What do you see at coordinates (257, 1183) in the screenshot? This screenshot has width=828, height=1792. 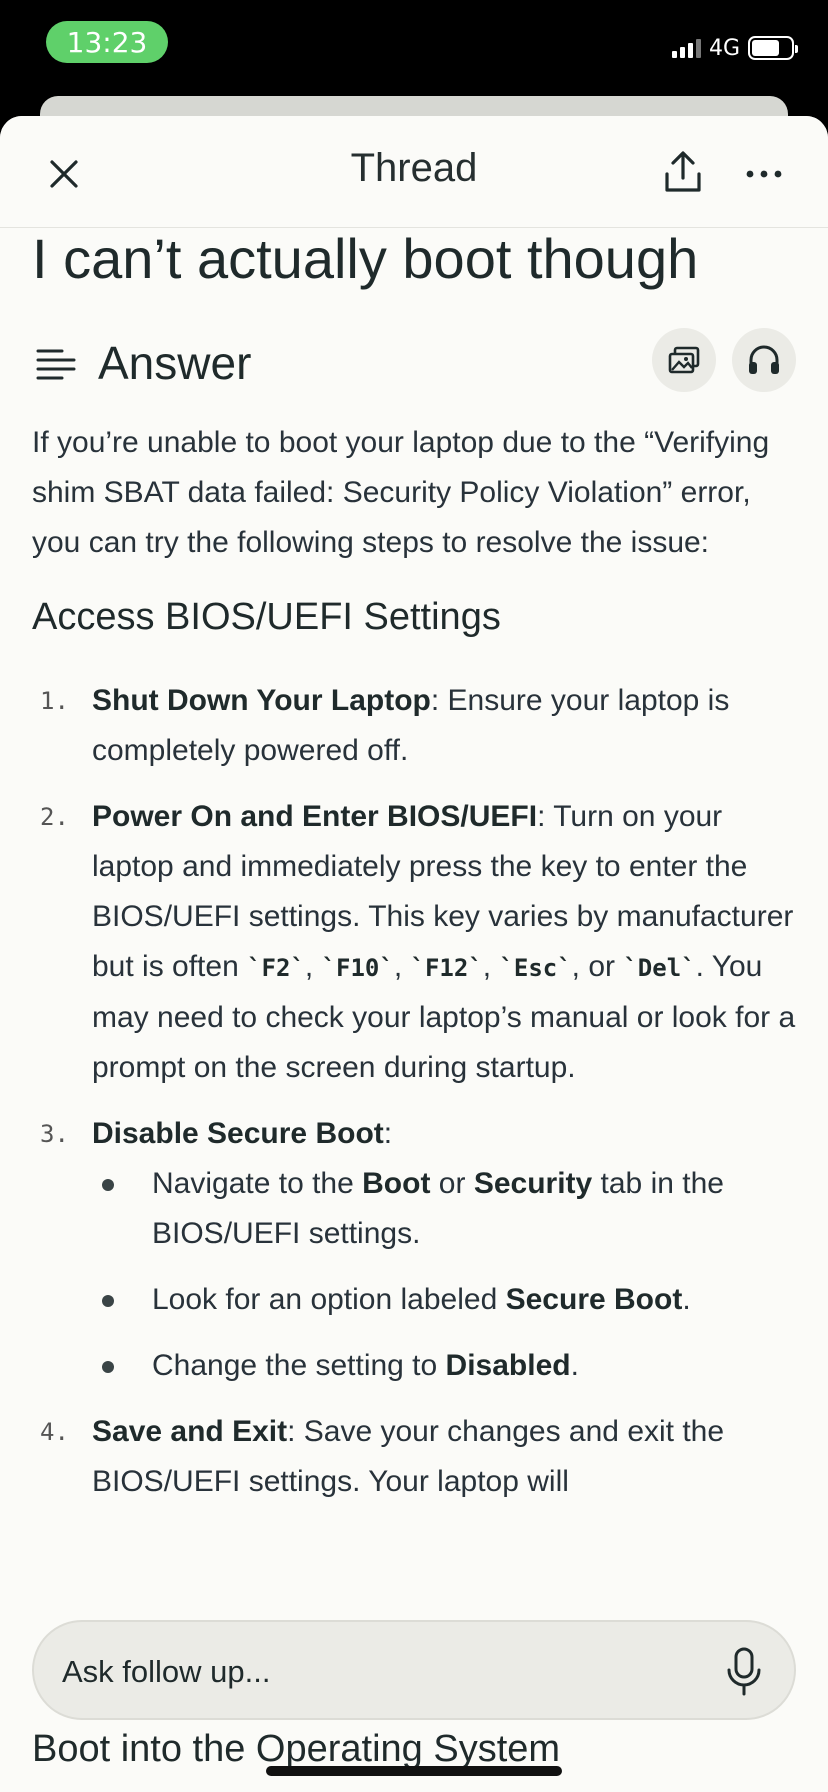 I see `bullet-text: Navigate to the` at bounding box center [257, 1183].